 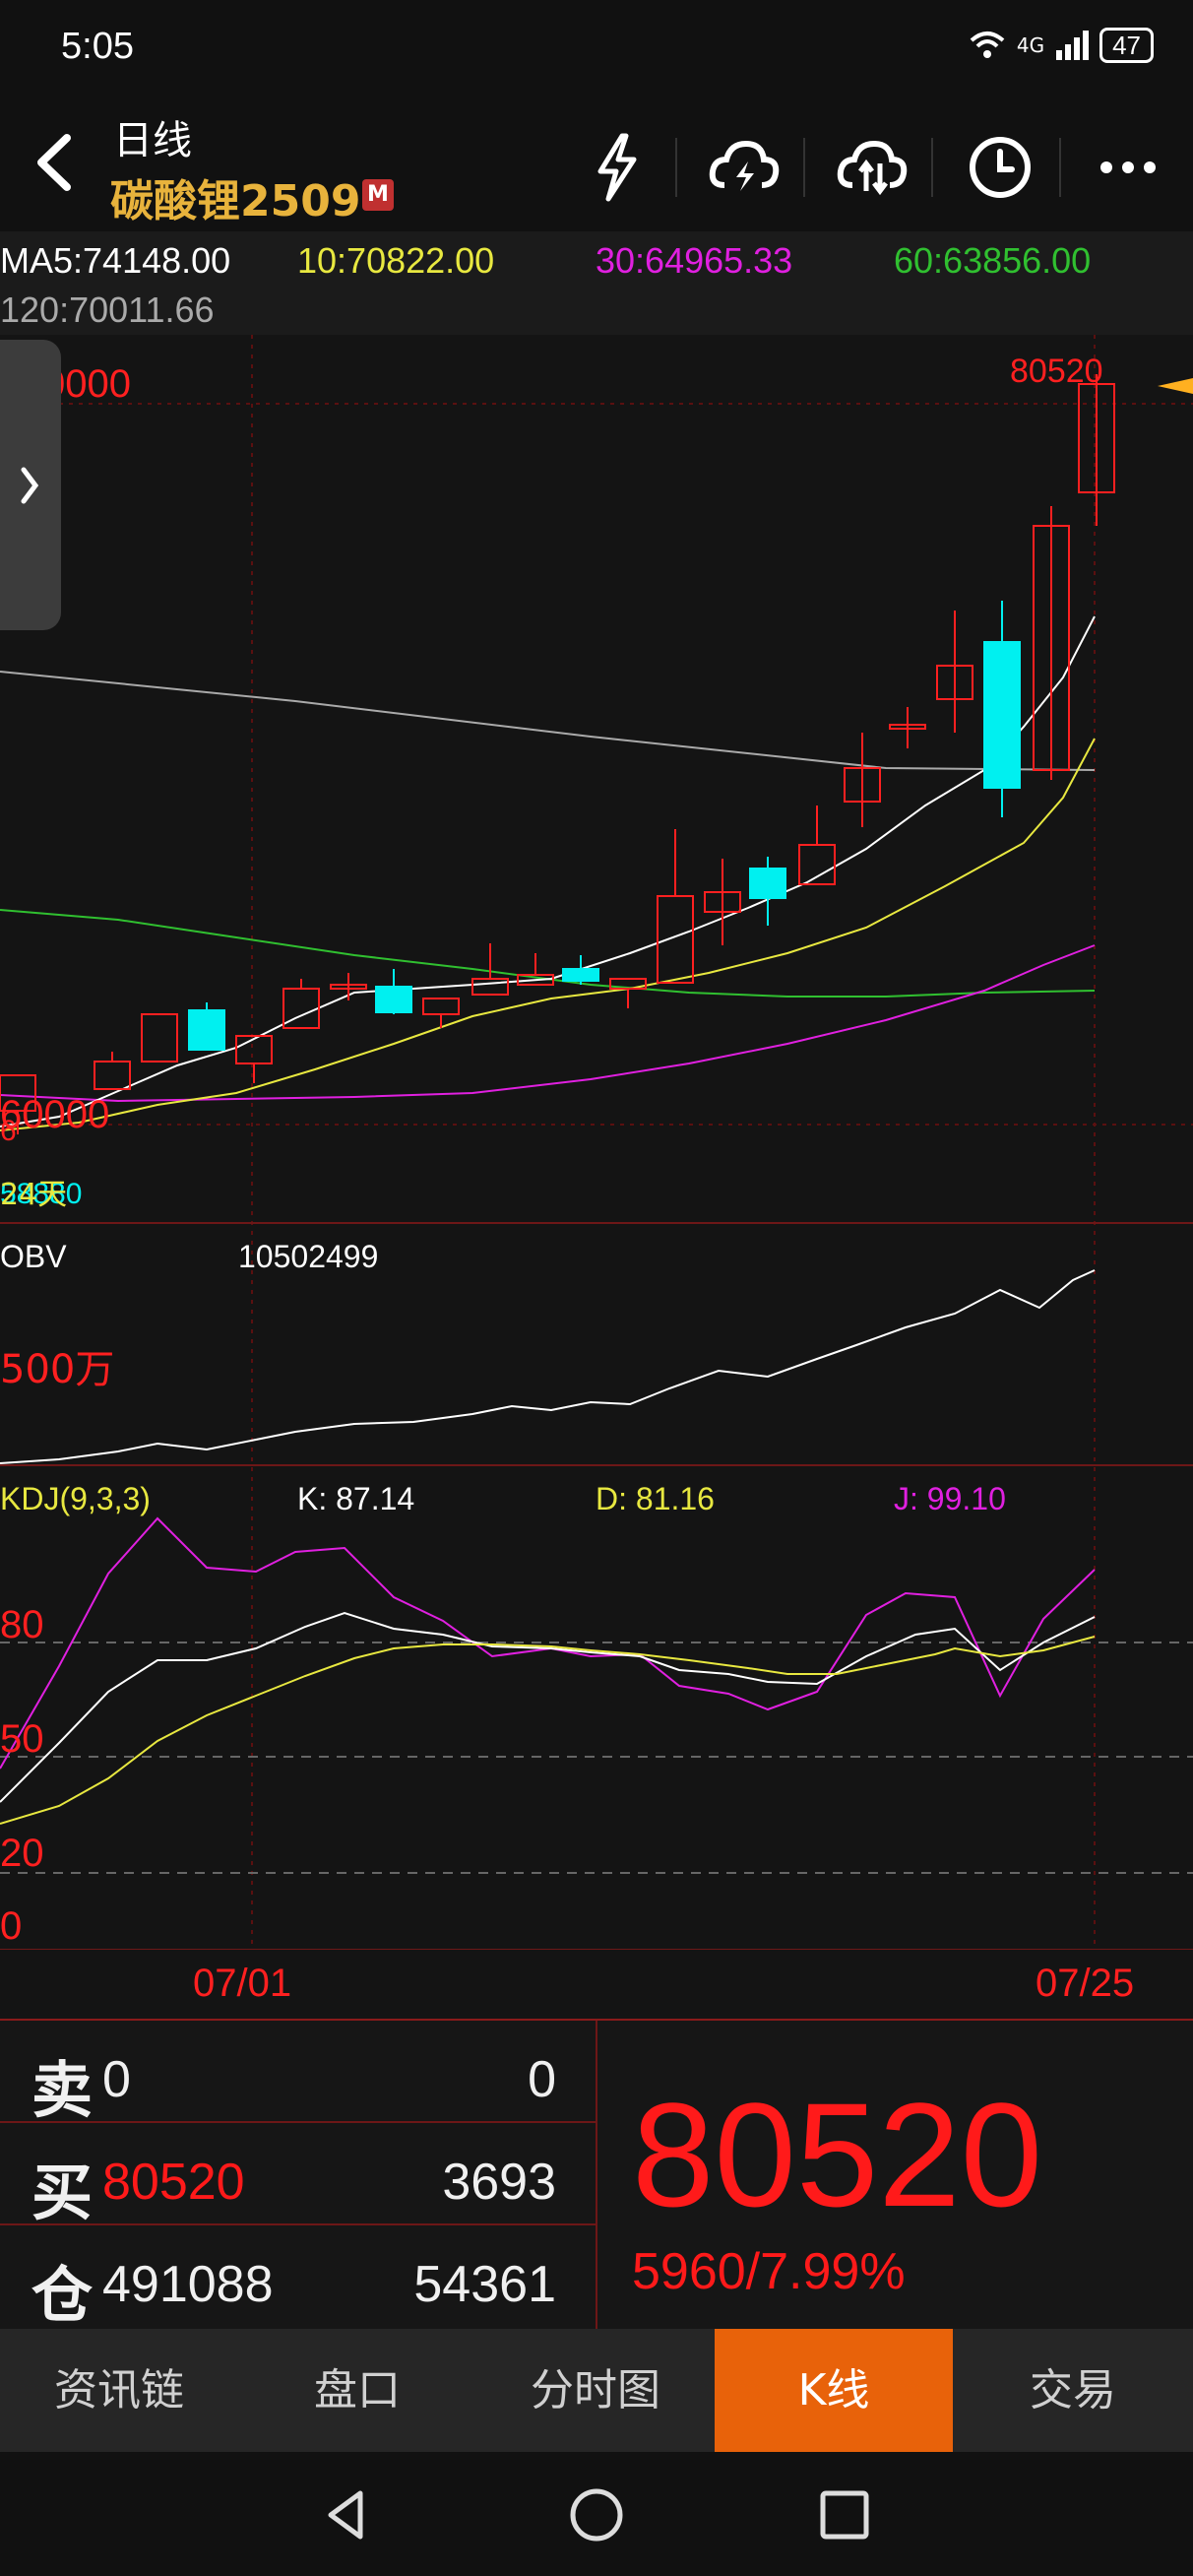 I want to click on kdj-label: KDJ(9,3,3), so click(x=75, y=1498).